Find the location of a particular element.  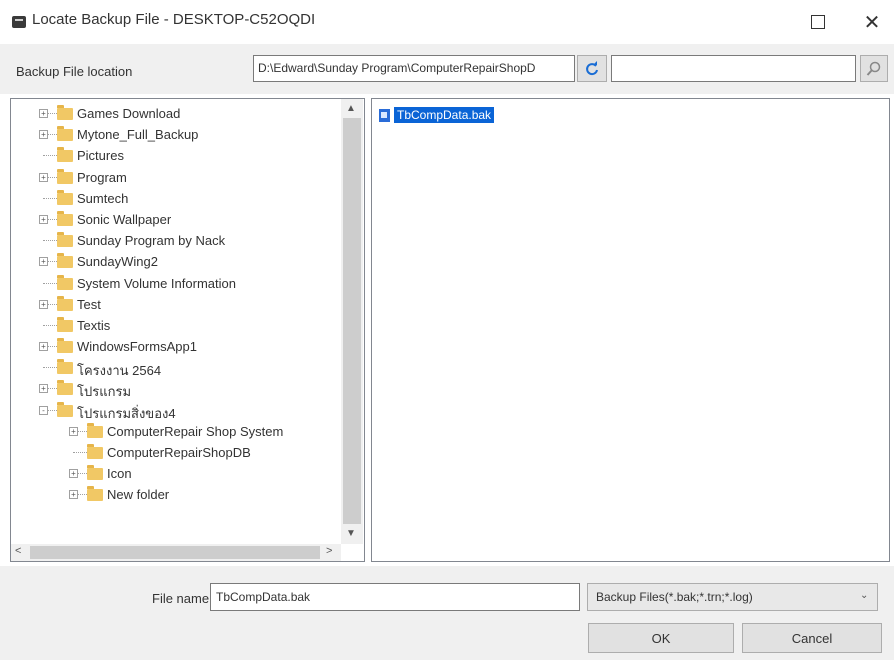

tree-item: + SundayWing2 is located at coordinates (176, 261).